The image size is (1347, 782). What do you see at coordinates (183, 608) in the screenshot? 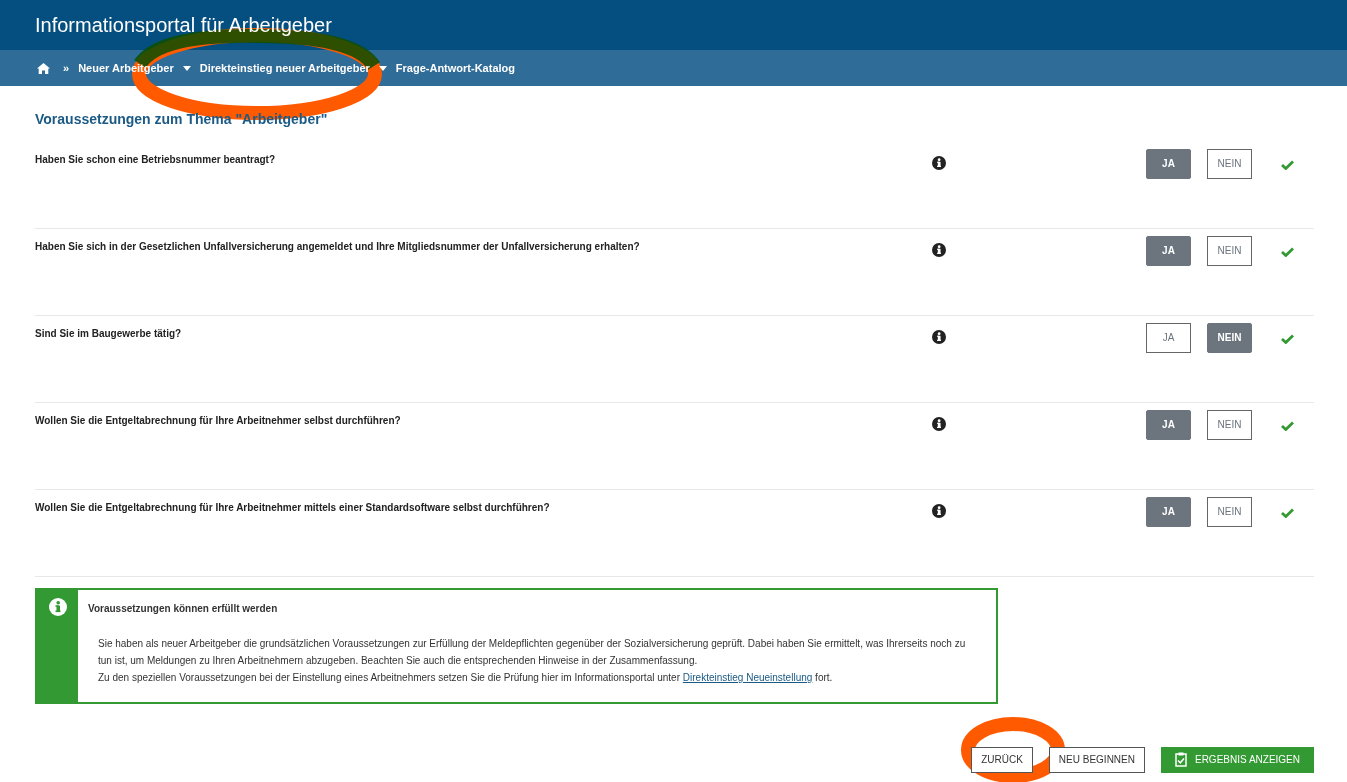
I see `result-title: Voraussetzungen können erfüllt werden` at bounding box center [183, 608].